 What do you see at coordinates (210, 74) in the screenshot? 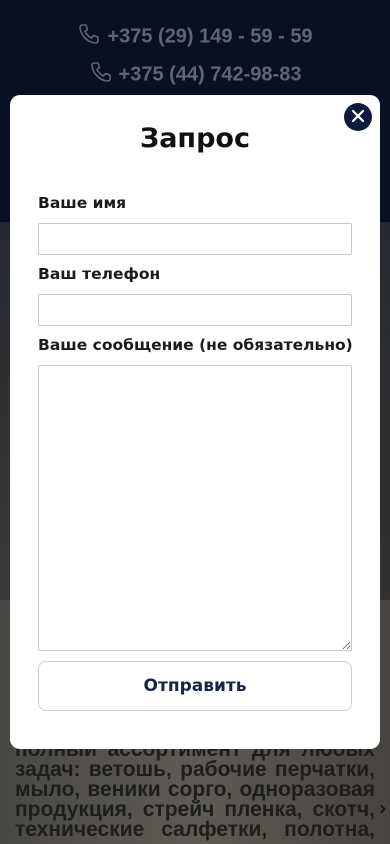
I see `header-phone-2-text: +375 (44) 742-98-83` at bounding box center [210, 74].